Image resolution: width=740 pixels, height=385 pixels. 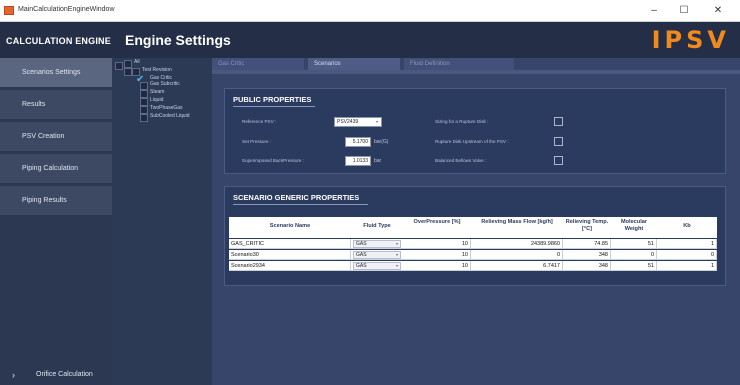 What do you see at coordinates (272, 99) in the screenshot?
I see `public-properties-title: PUBLIC PROPERTIES` at bounding box center [272, 99].